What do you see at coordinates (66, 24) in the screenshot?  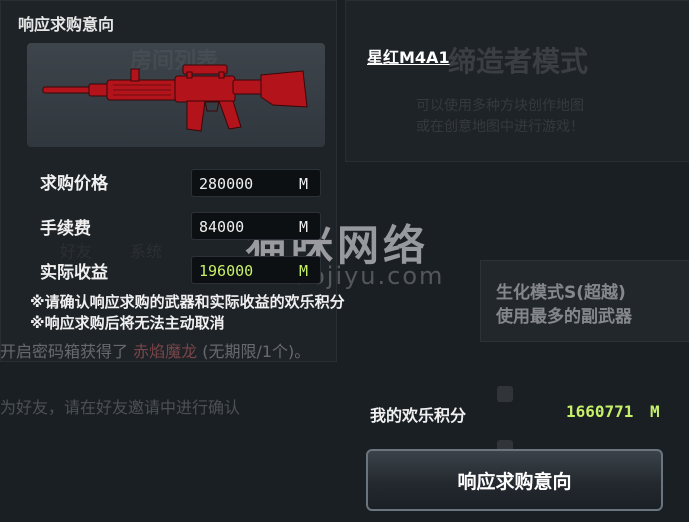 I see `dialog-title: 响应求购意向` at bounding box center [66, 24].